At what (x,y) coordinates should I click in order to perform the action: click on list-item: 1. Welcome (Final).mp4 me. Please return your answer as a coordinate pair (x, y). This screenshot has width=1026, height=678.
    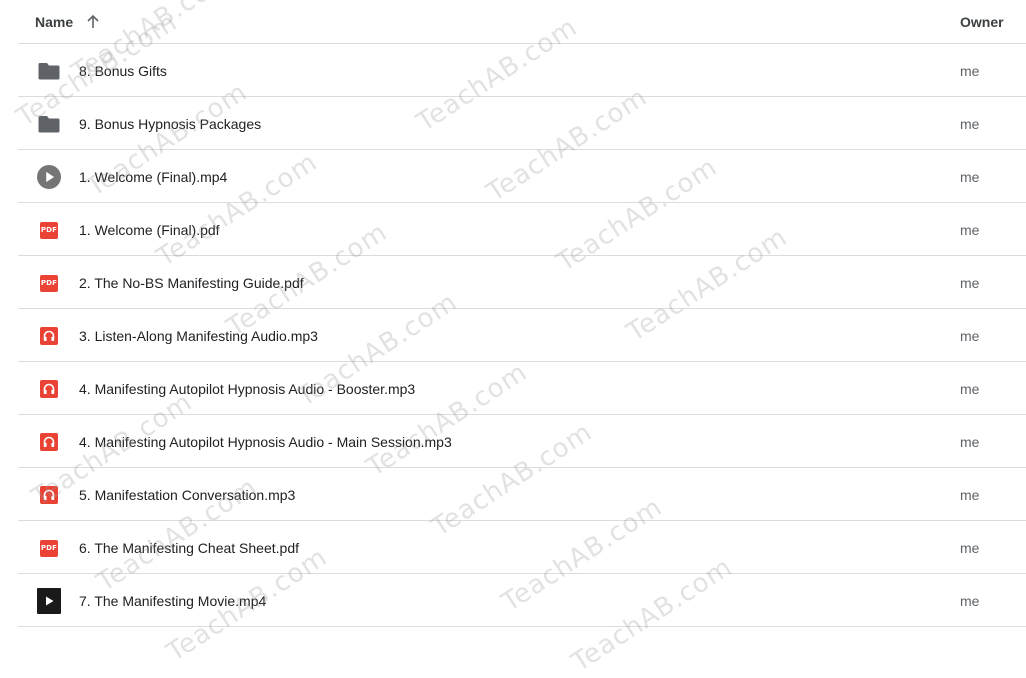
    Looking at the image, I should click on (522, 176).